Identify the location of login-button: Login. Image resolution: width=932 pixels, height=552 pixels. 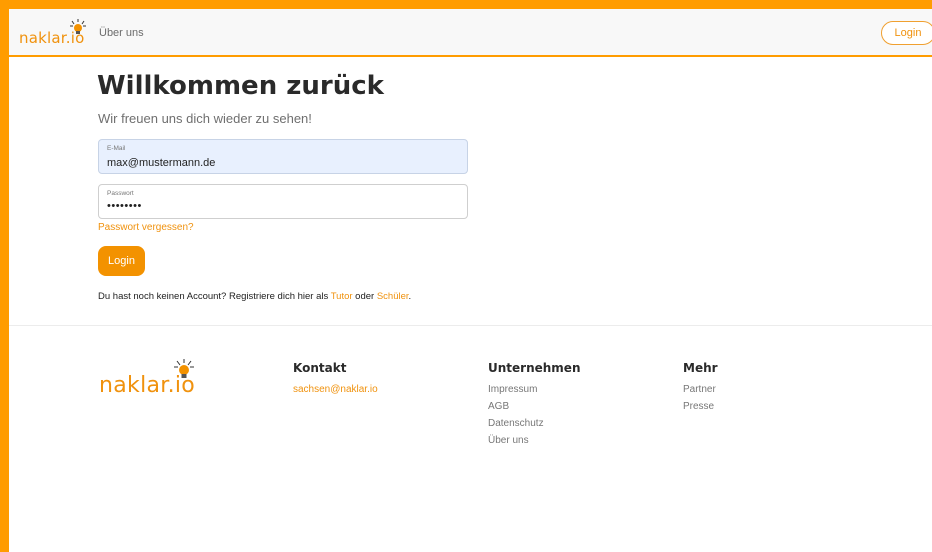
(121, 261).